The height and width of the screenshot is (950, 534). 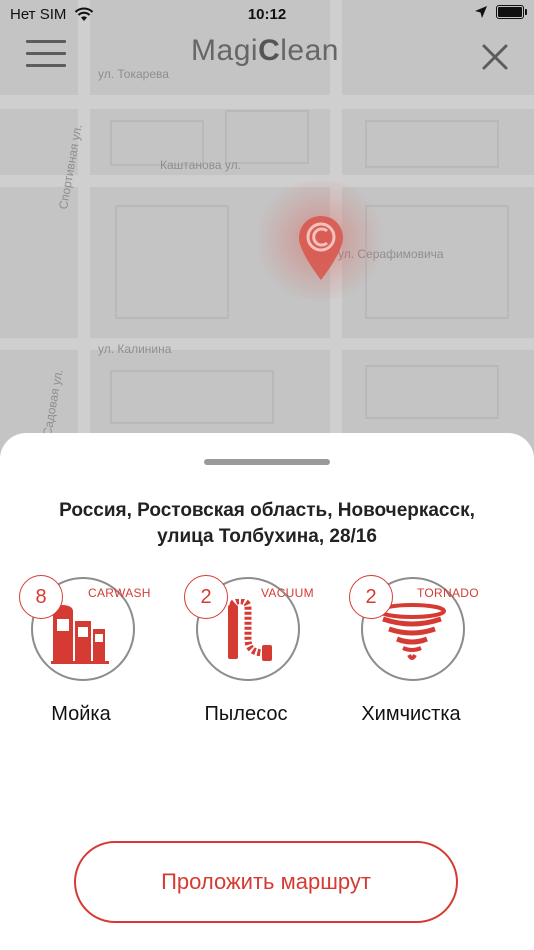 What do you see at coordinates (267, 536) in the screenshot?
I see `address-line-2: улица Толбухина, 28/16` at bounding box center [267, 536].